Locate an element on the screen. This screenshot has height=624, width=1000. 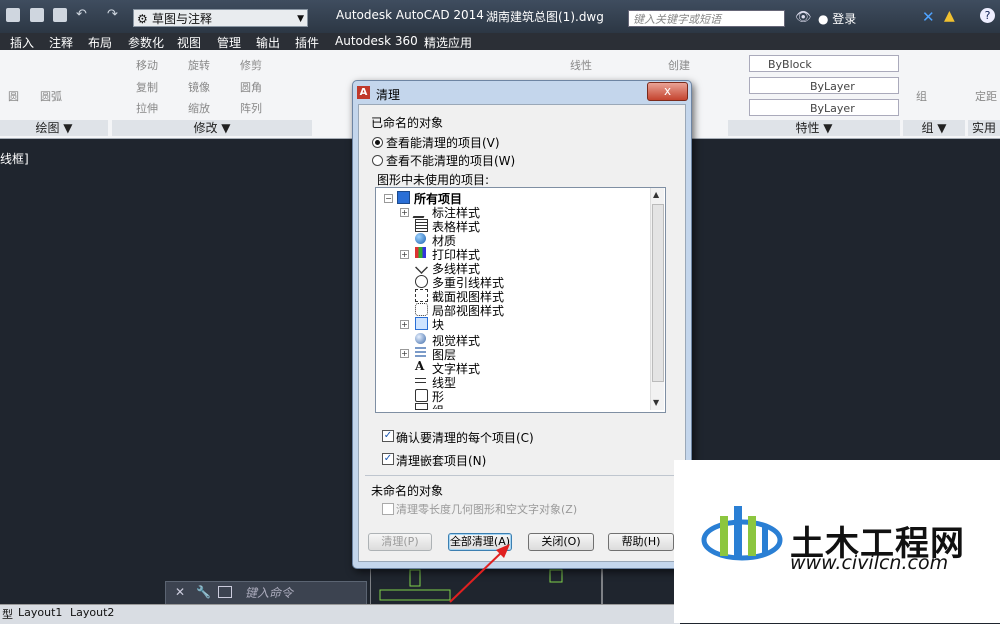
wrench-icon: 🔧 is located at coordinates (203, 592).